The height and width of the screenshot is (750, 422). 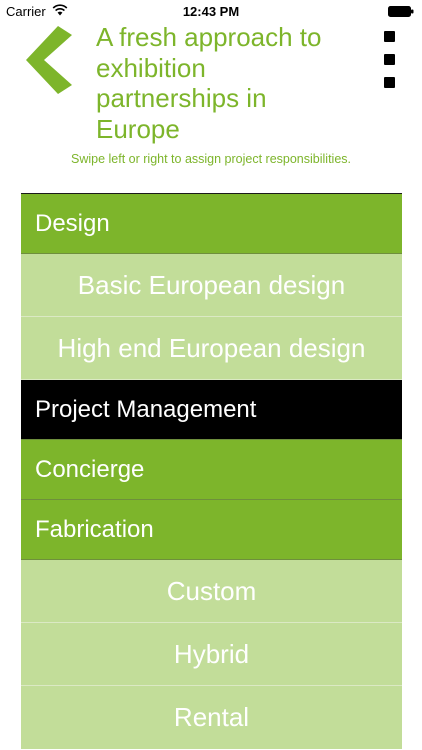 What do you see at coordinates (49, 60) in the screenshot?
I see `chevron-left-icon` at bounding box center [49, 60].